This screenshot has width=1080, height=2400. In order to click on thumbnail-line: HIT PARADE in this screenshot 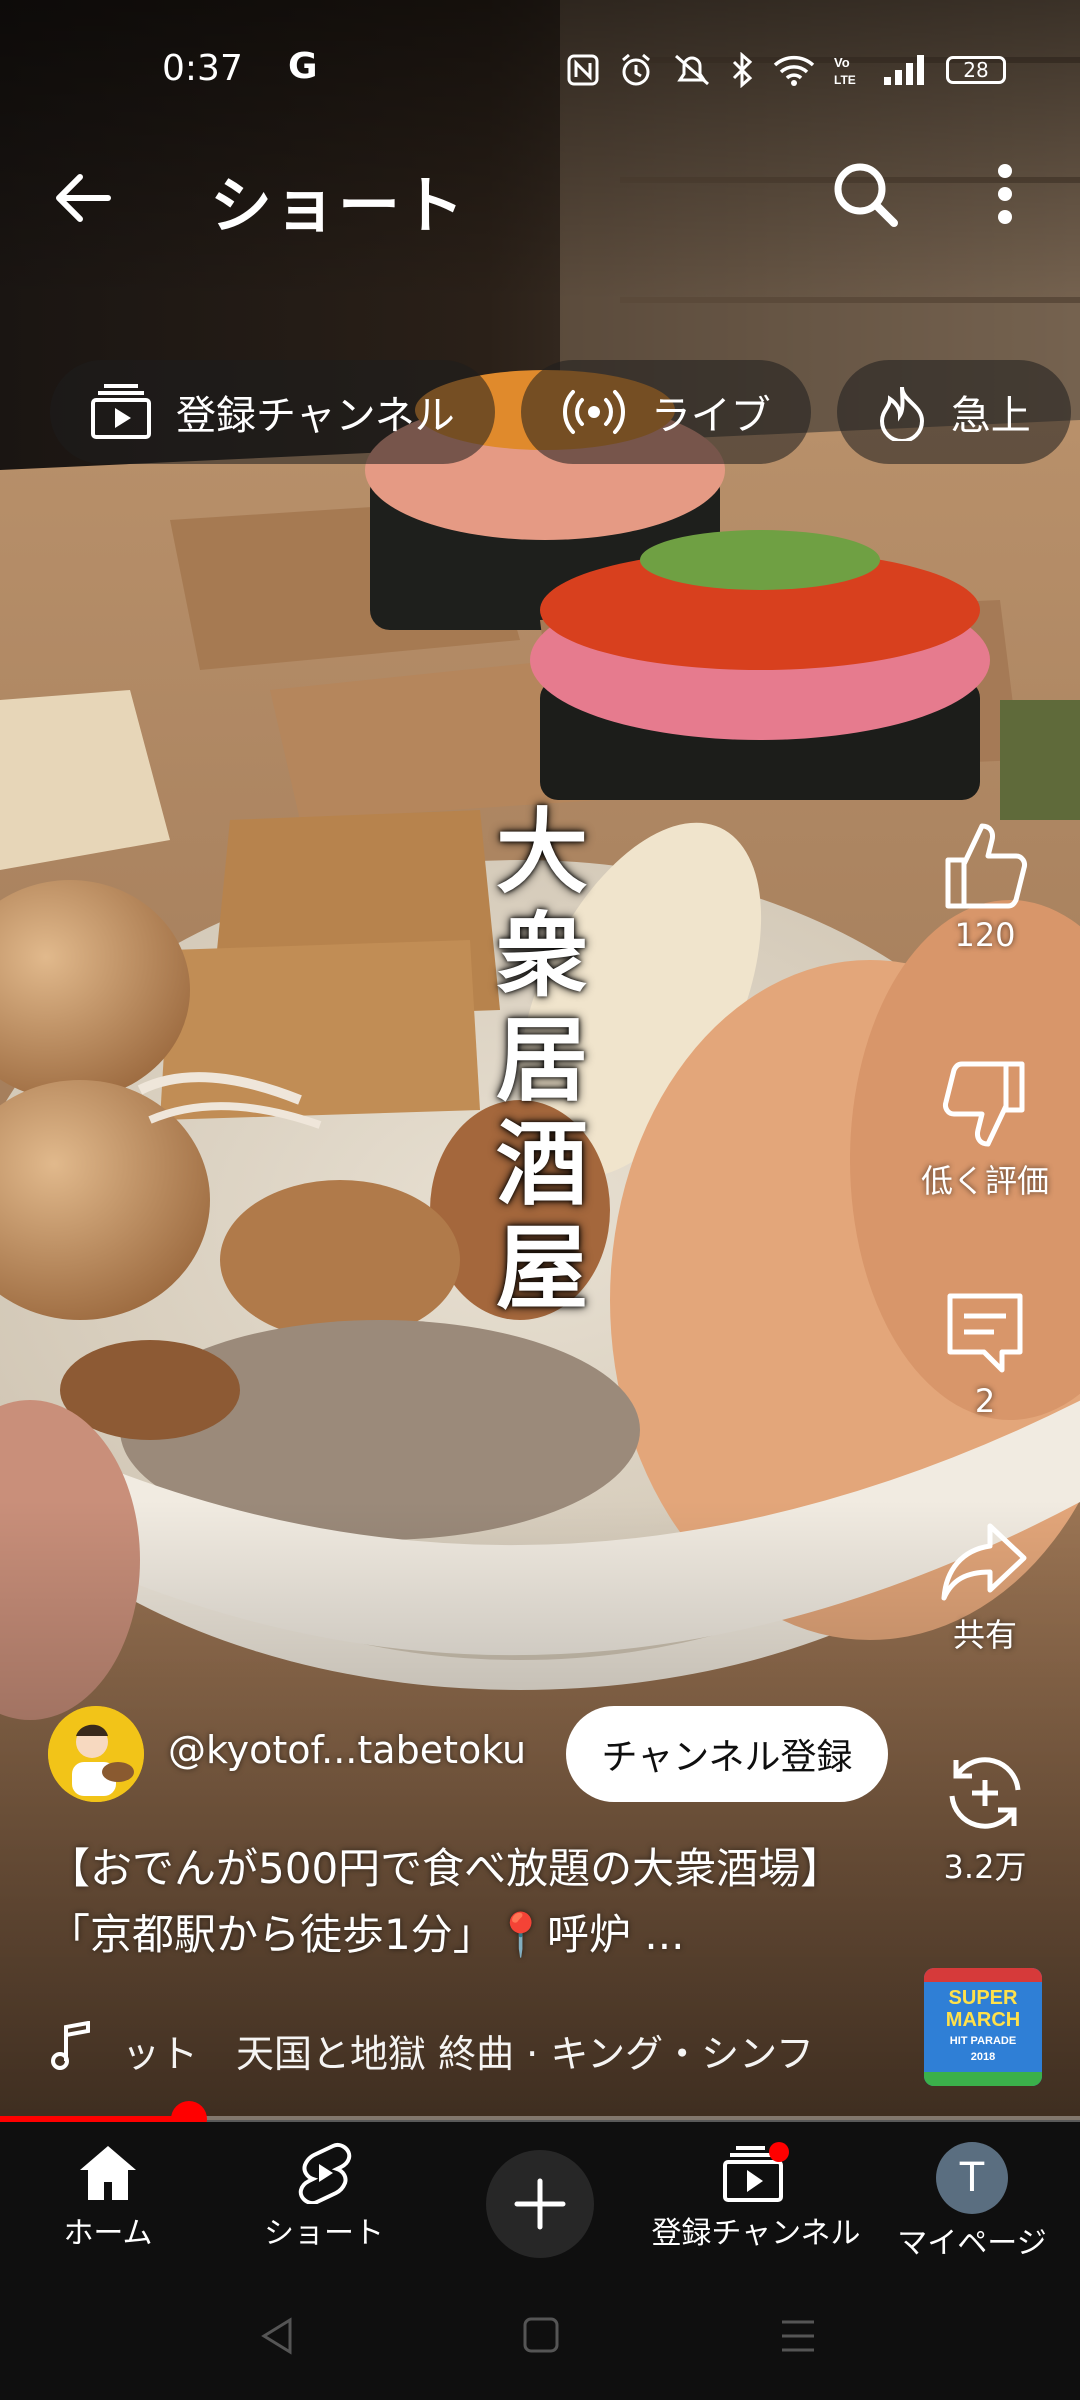, I will do `click(983, 2041)`.